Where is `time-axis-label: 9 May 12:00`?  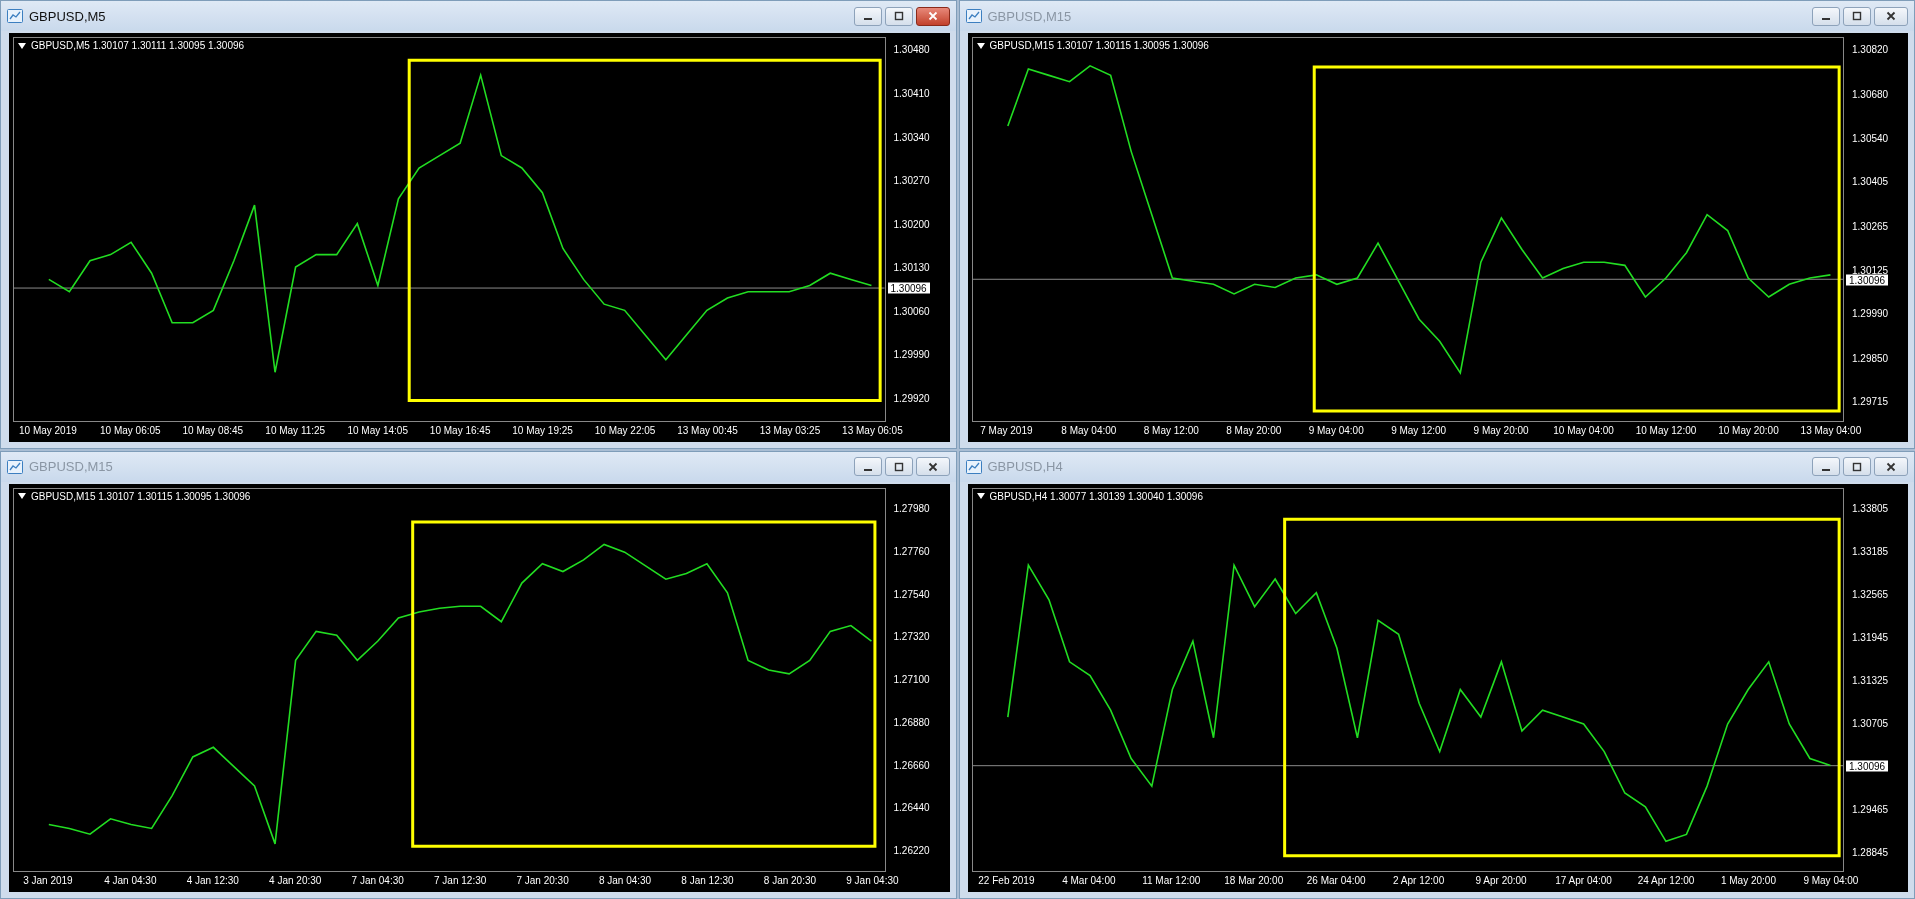
time-axis-label: 9 May 12:00 is located at coordinates (1419, 430).